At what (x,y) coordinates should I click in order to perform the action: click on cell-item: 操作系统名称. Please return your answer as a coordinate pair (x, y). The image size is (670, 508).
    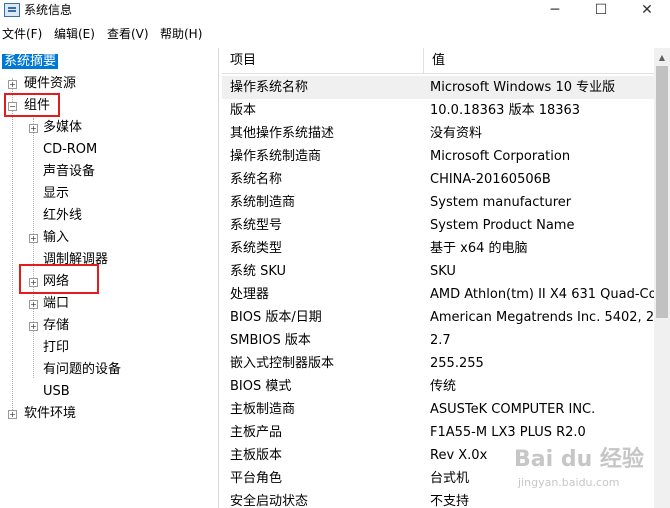
    Looking at the image, I should click on (269, 87).